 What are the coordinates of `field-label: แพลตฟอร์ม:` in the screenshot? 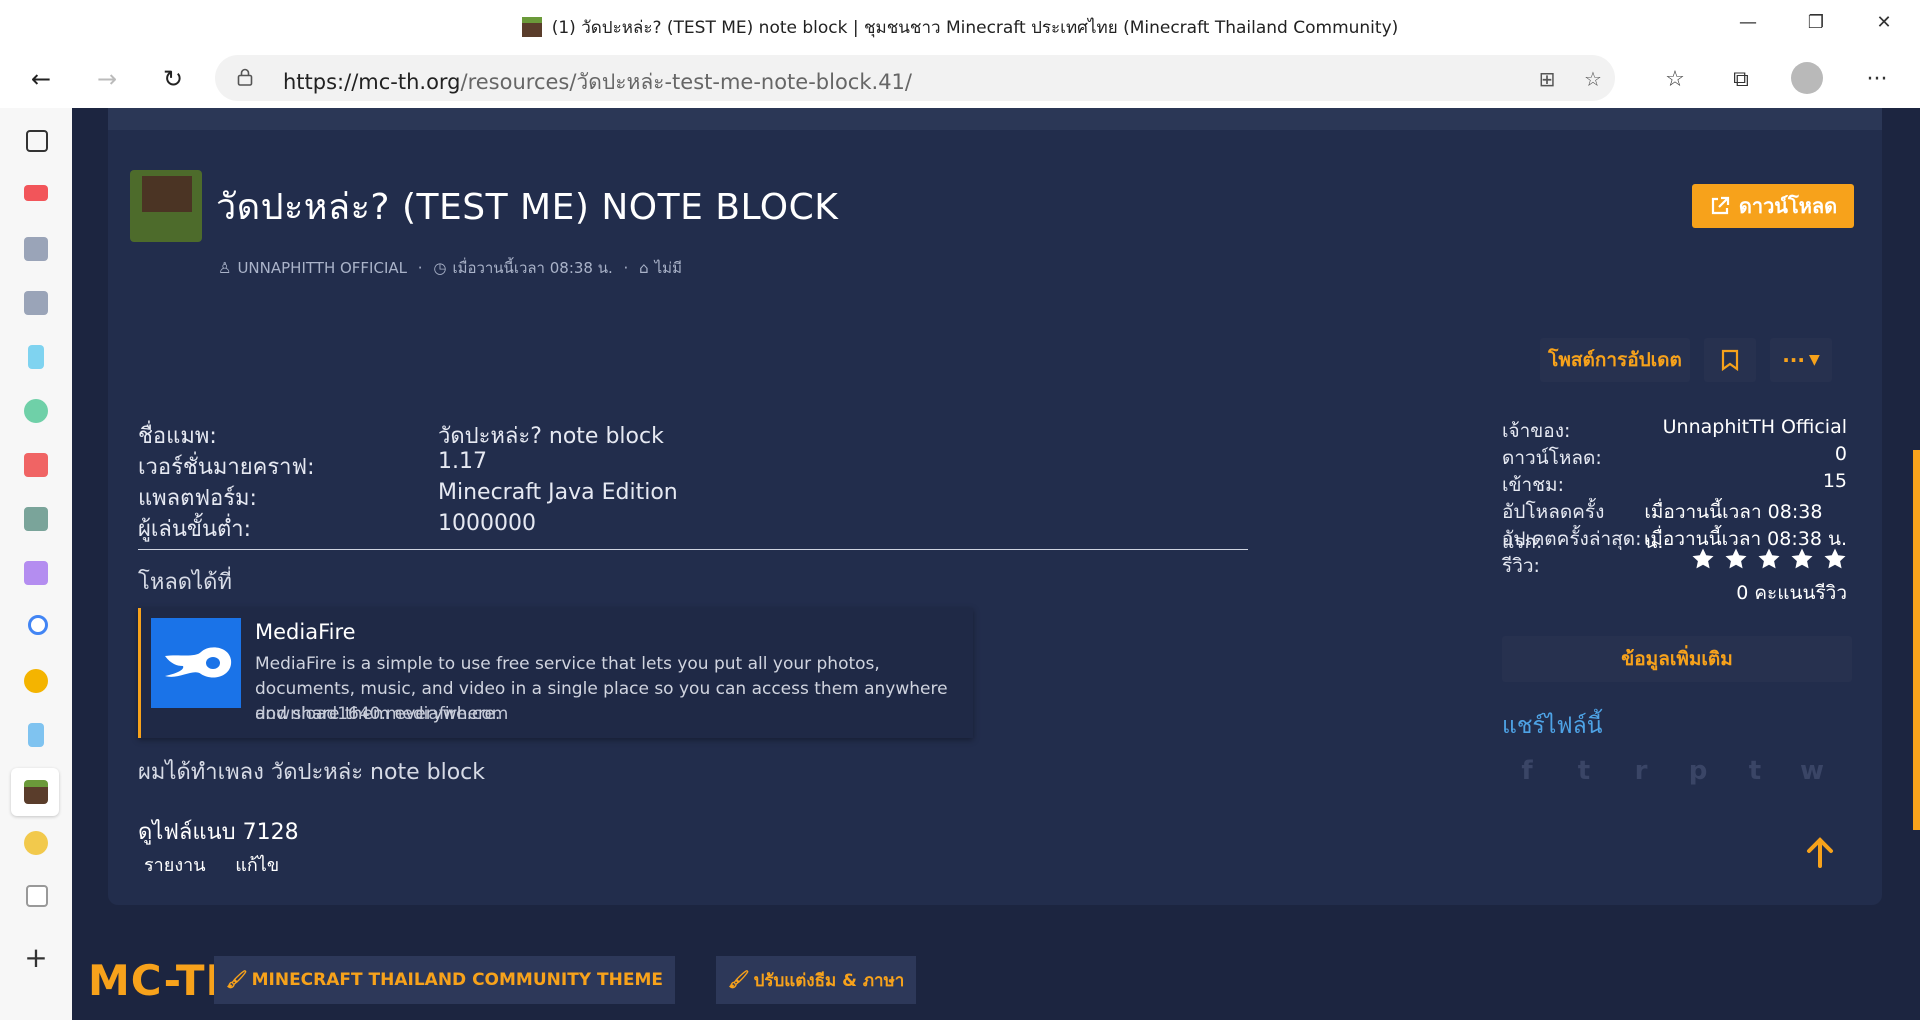 It's located at (197, 498).